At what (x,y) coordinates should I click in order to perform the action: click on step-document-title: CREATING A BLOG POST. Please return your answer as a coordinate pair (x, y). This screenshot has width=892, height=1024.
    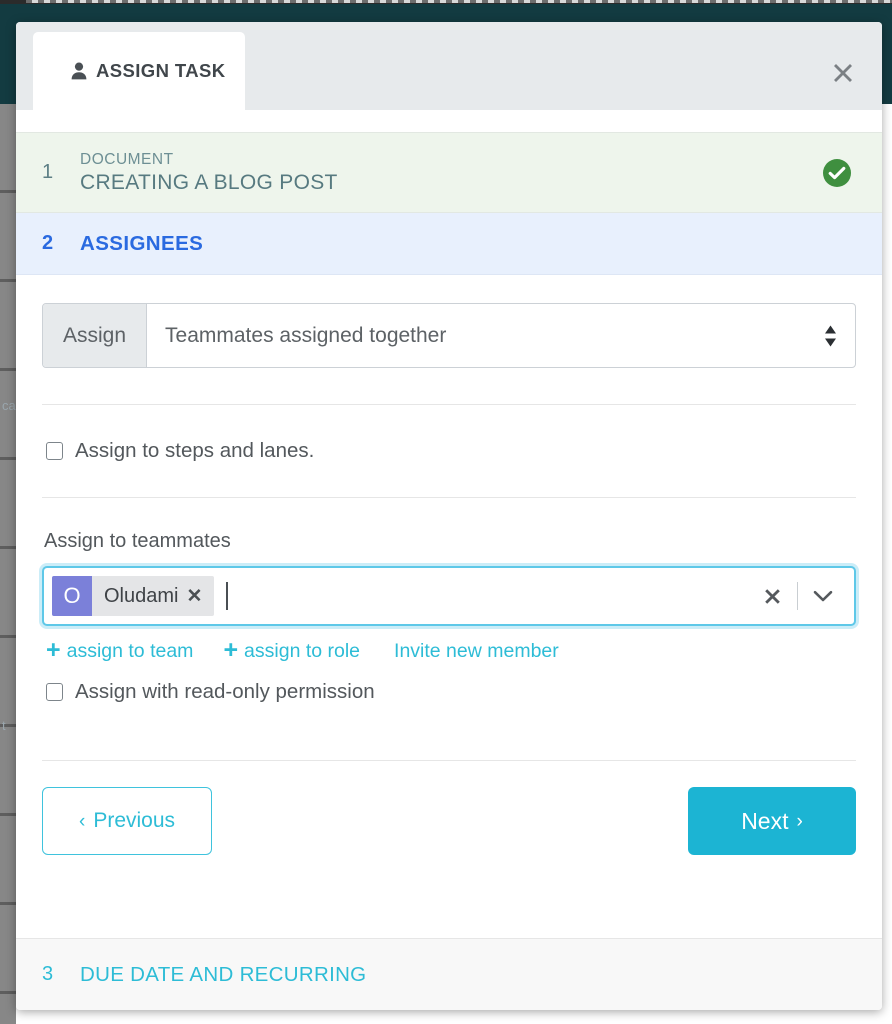
    Looking at the image, I should click on (209, 182).